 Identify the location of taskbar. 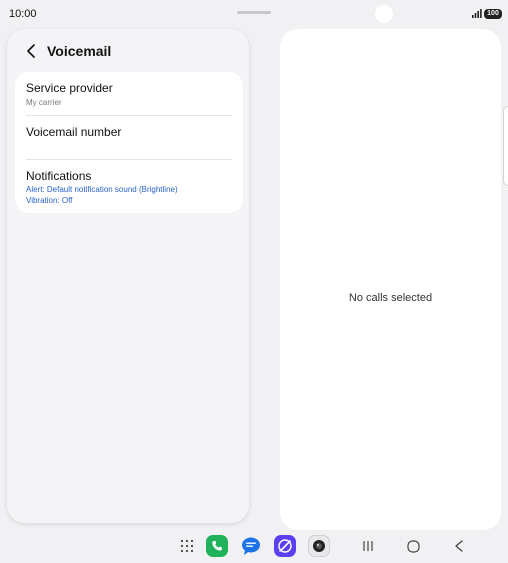
(254, 547).